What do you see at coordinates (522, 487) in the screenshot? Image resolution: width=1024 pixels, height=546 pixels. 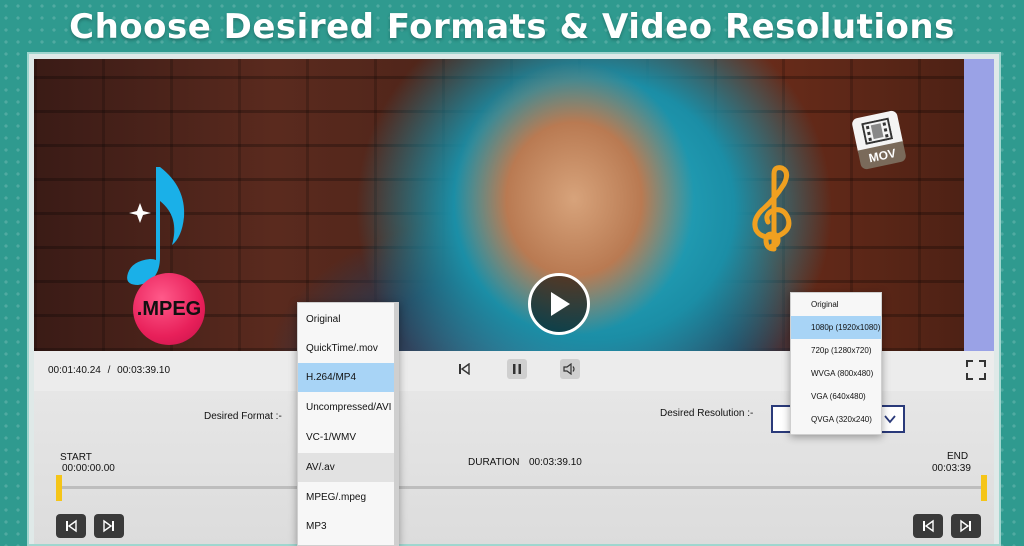 I see `timeline-track` at bounding box center [522, 487].